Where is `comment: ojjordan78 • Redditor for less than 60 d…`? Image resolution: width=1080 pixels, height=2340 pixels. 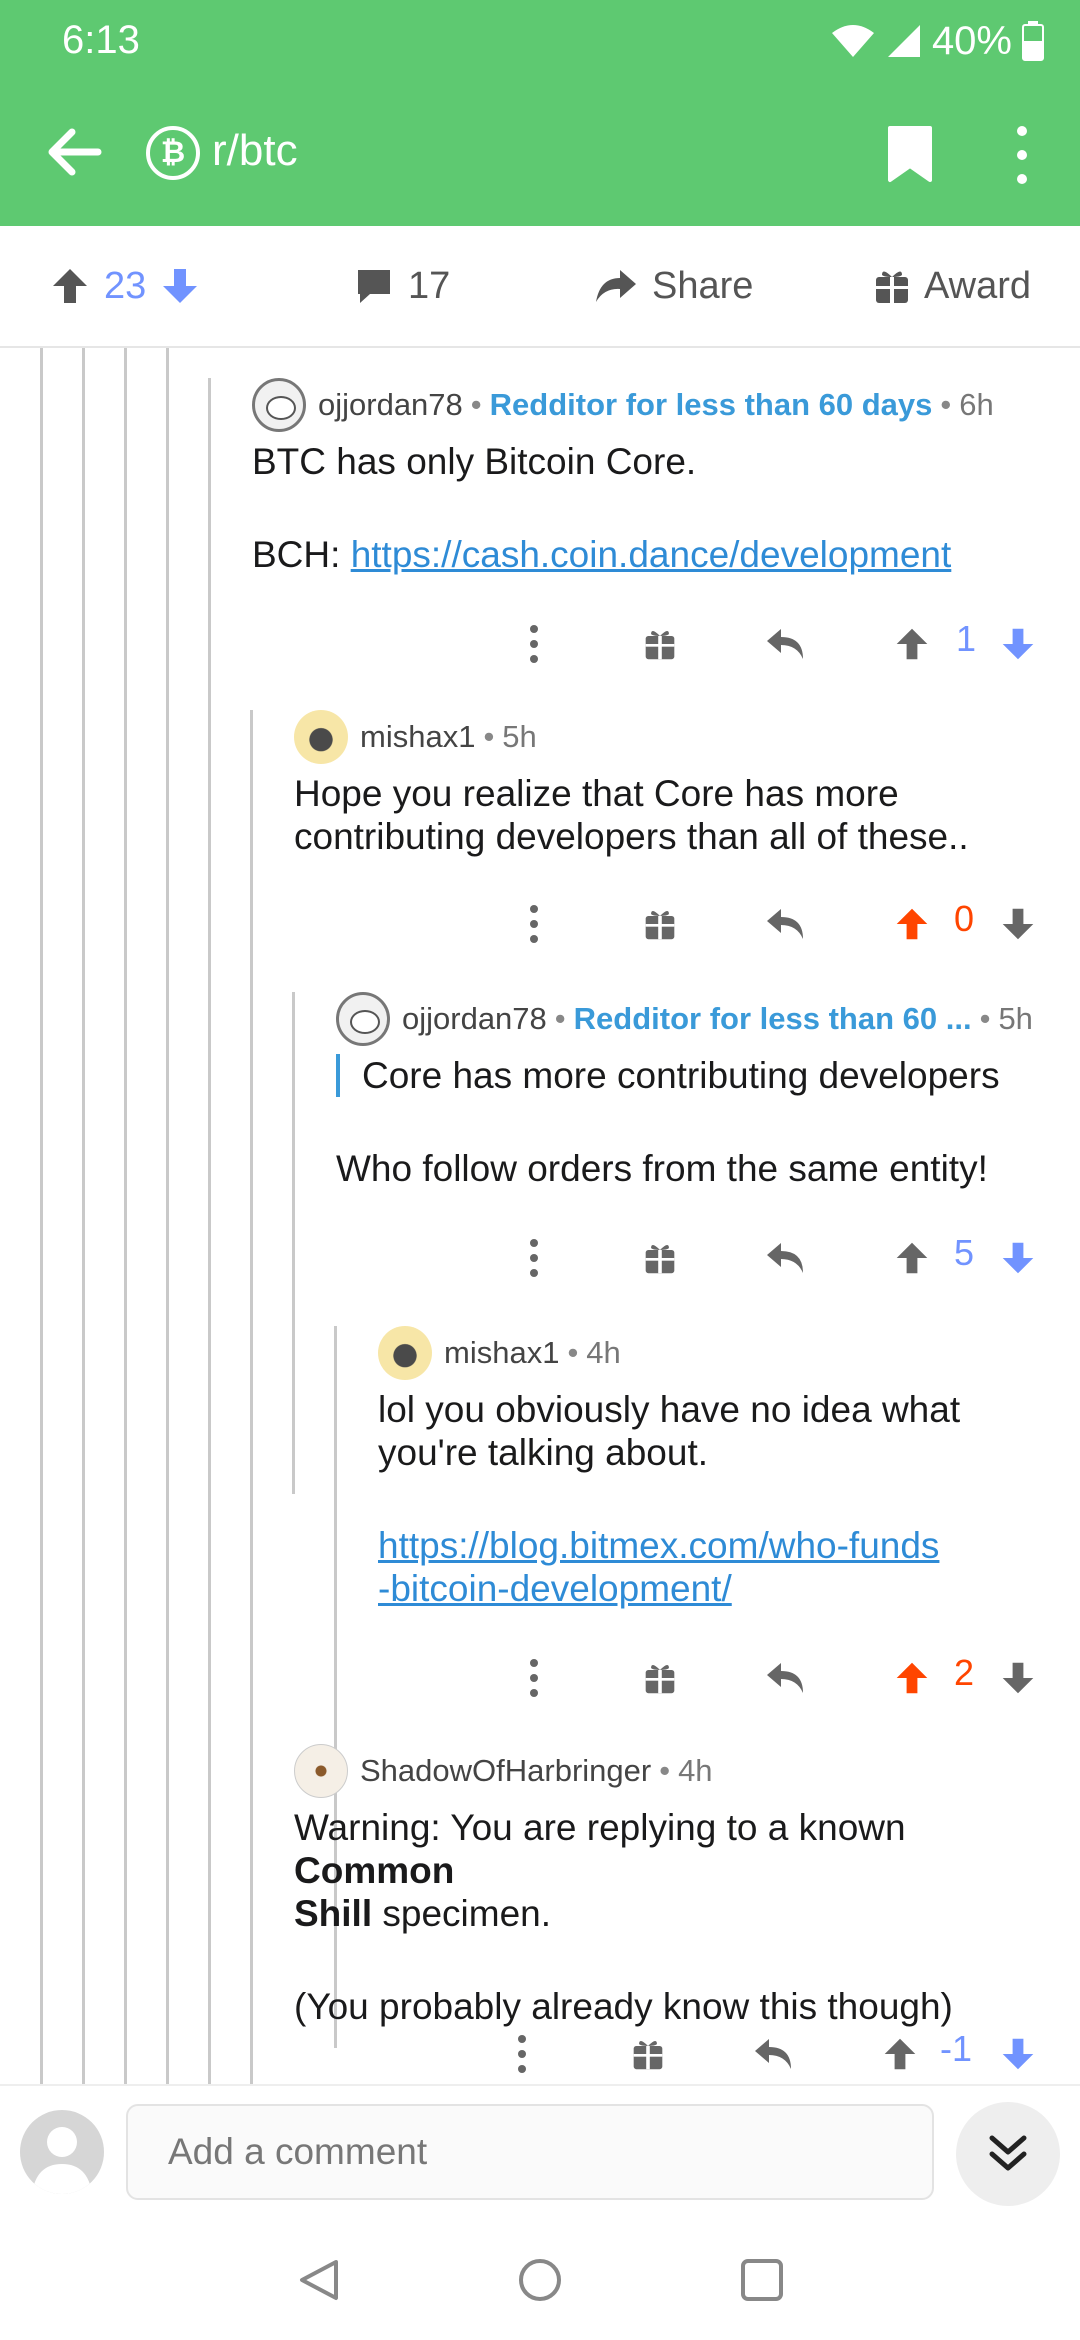 comment: ojjordan78 • Redditor for less than 60 d… is located at coordinates (652, 477).